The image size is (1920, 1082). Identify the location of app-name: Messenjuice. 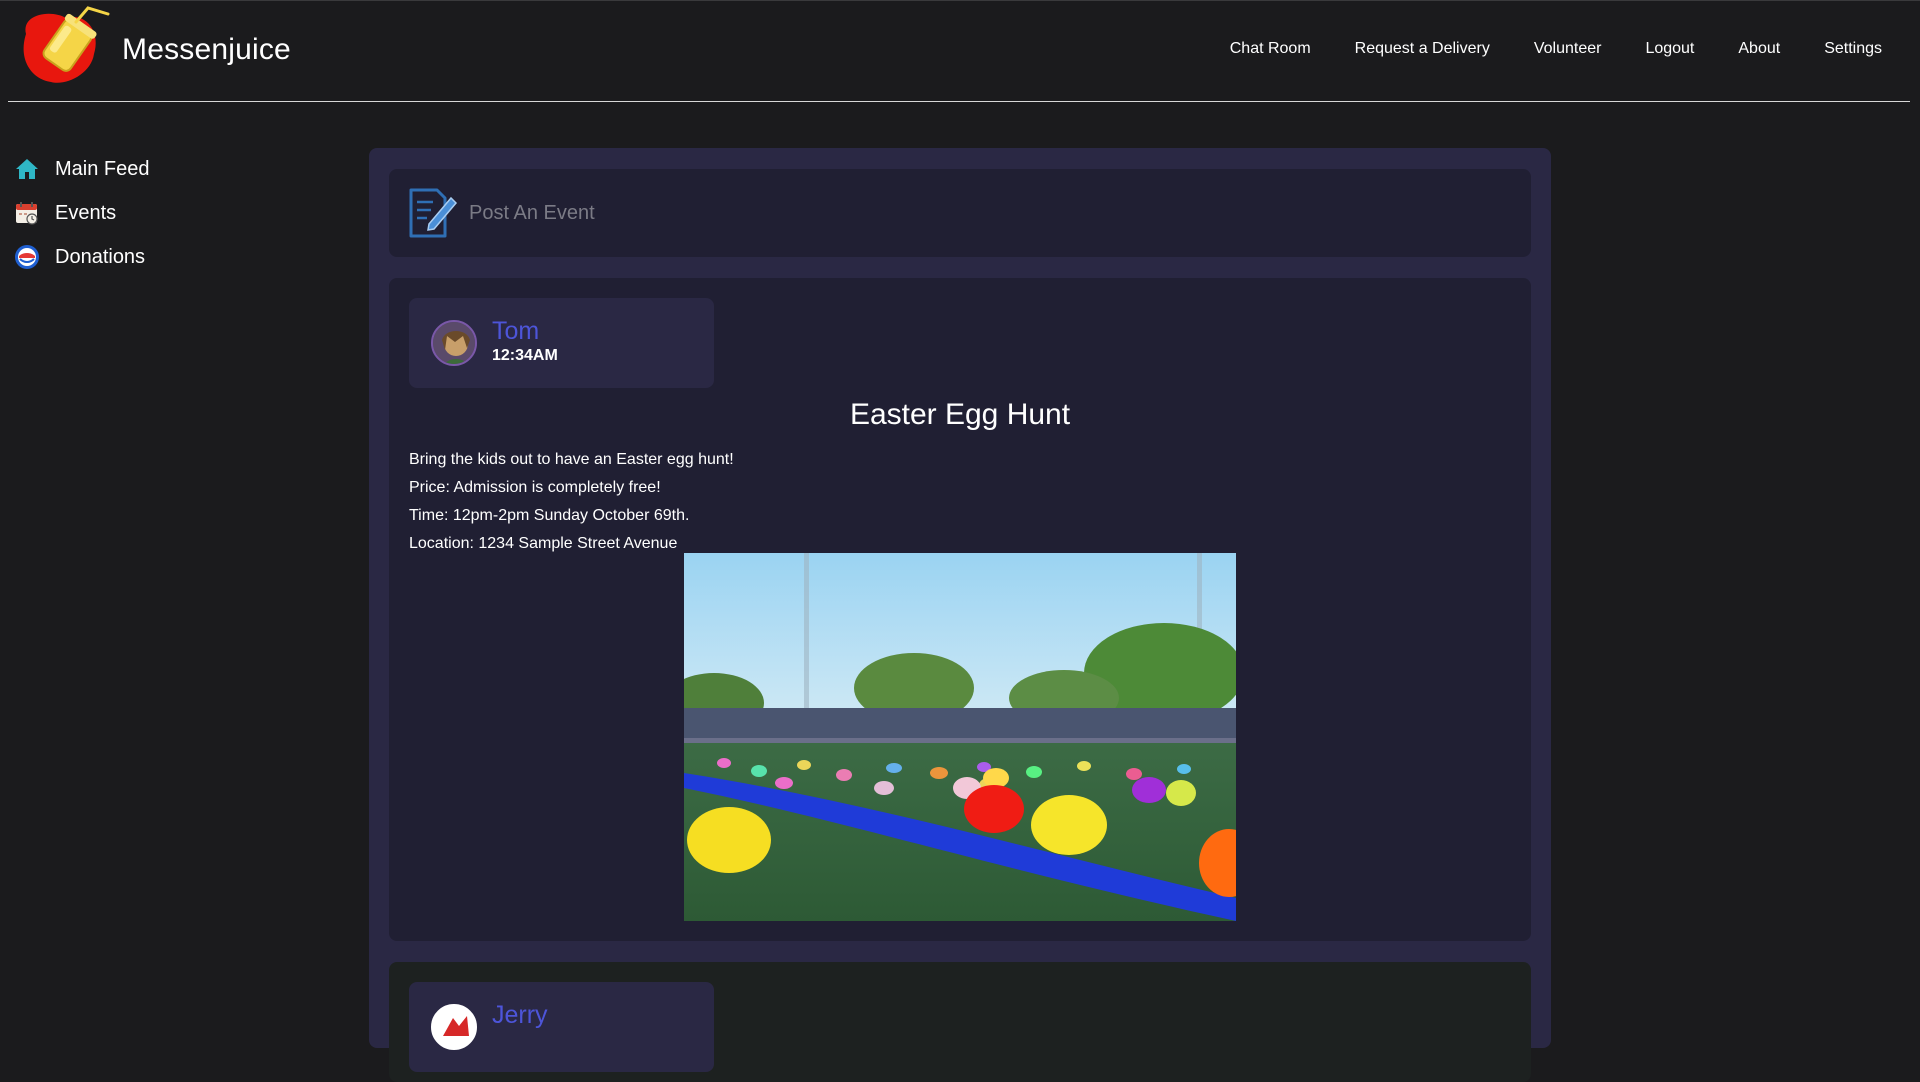
(206, 49).